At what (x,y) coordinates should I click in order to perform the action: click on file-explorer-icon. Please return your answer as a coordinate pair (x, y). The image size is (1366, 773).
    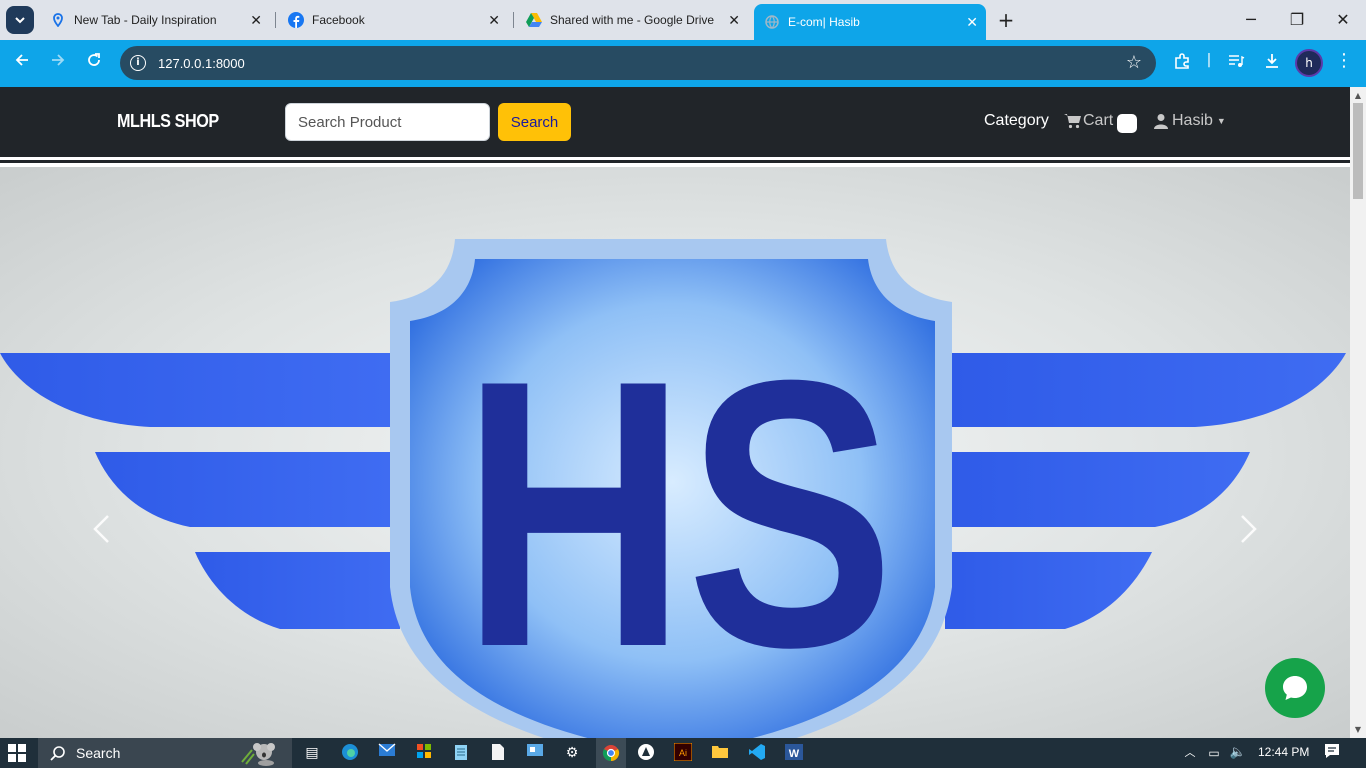
    Looking at the image, I should click on (720, 753).